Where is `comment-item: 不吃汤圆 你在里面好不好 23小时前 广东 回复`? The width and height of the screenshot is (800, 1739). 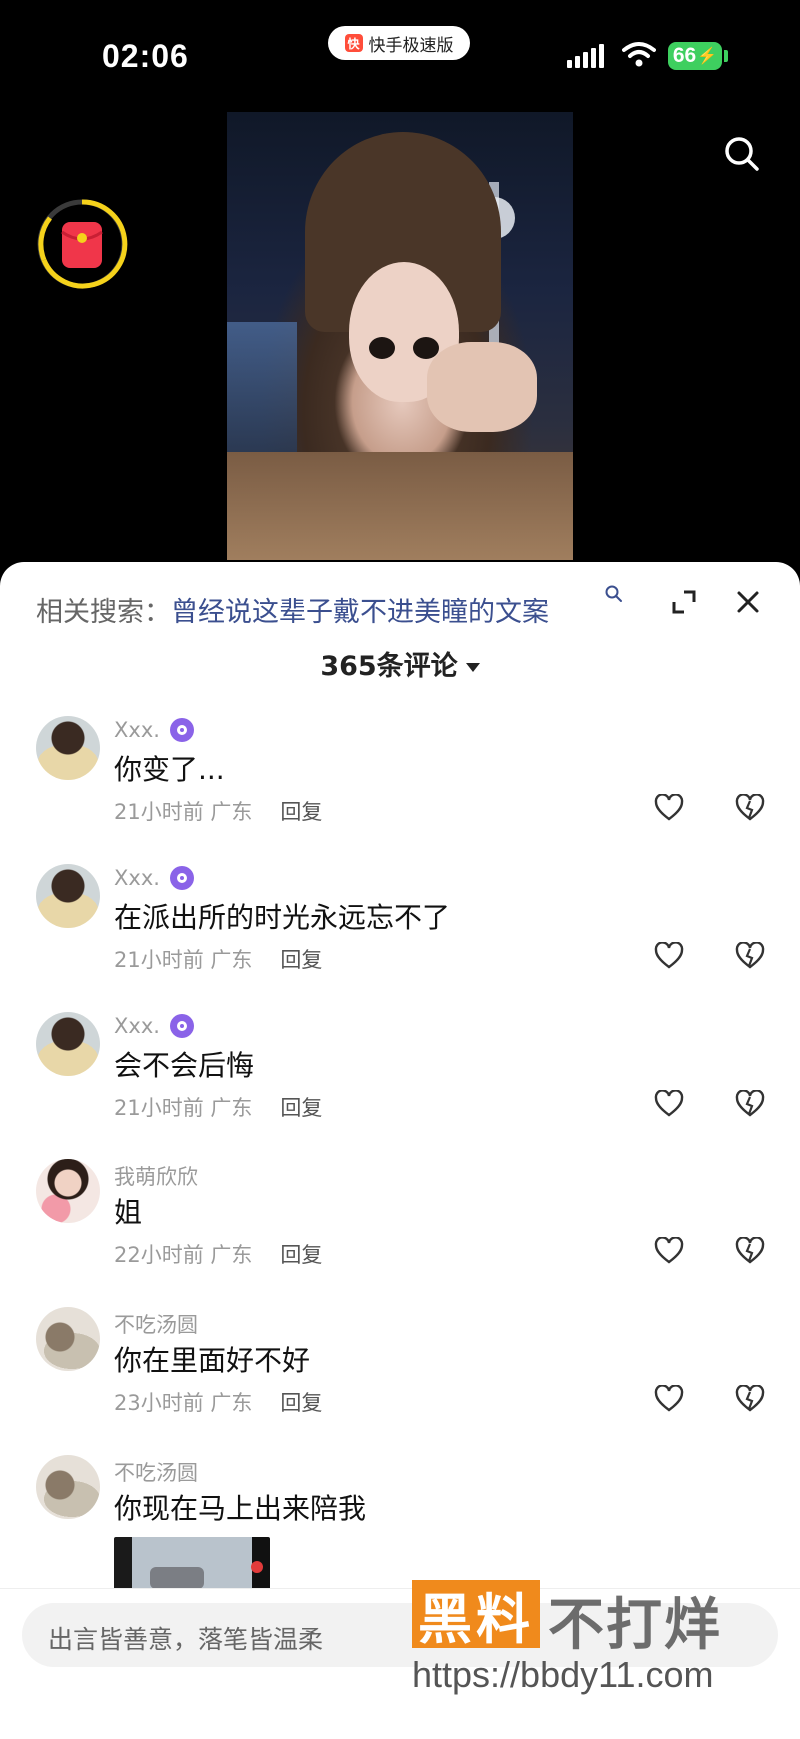 comment-item: 不吃汤圆 你在里面好不好 23小时前 广东 回复 is located at coordinates (400, 1377).